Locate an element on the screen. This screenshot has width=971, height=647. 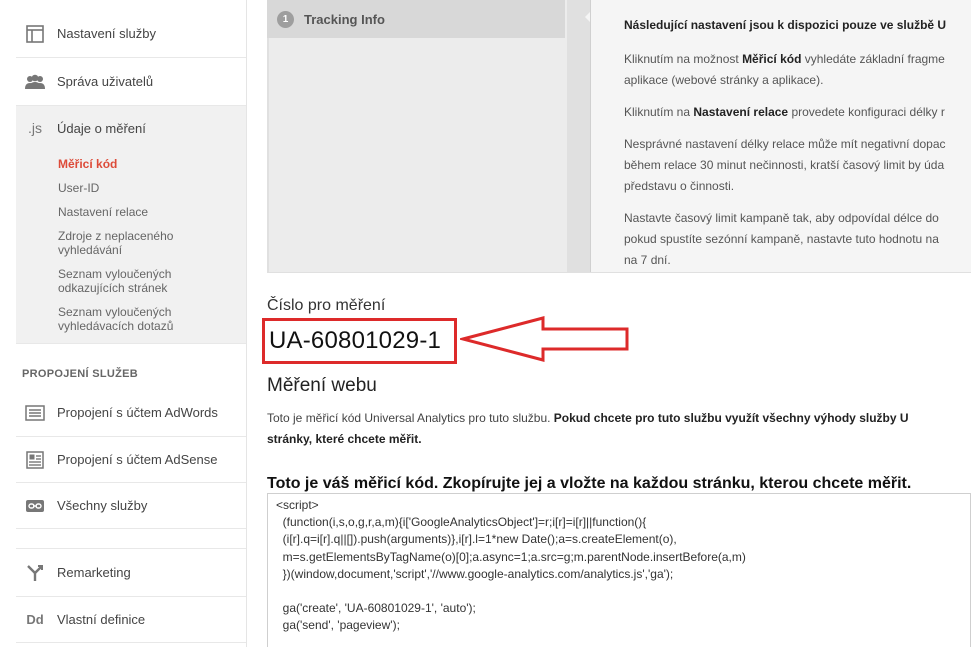
sidebar-item-custom-definitions: Dd Vlastní definice is located at coordinates (131, 620).